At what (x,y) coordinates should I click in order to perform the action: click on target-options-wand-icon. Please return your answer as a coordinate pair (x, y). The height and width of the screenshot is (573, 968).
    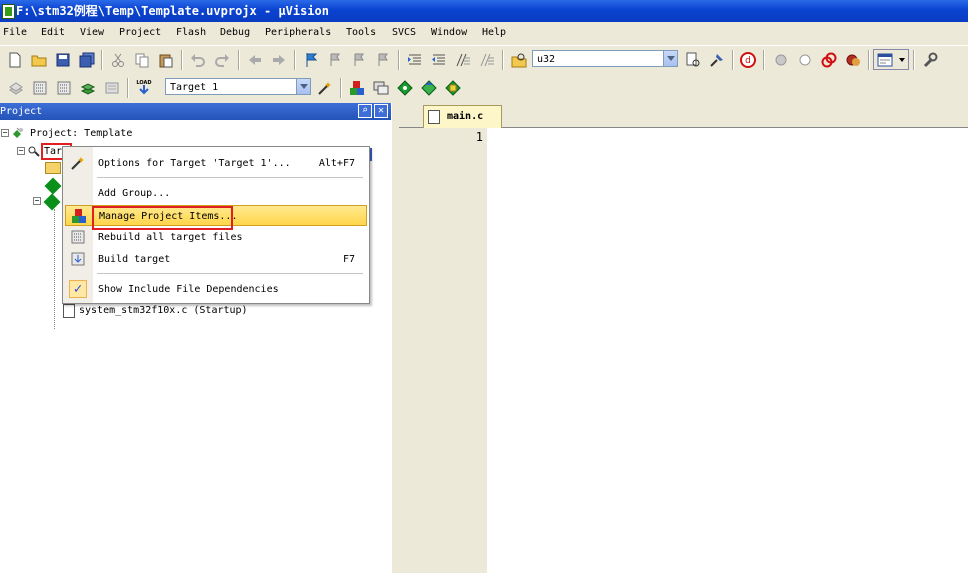
    Looking at the image, I should click on (325, 88).